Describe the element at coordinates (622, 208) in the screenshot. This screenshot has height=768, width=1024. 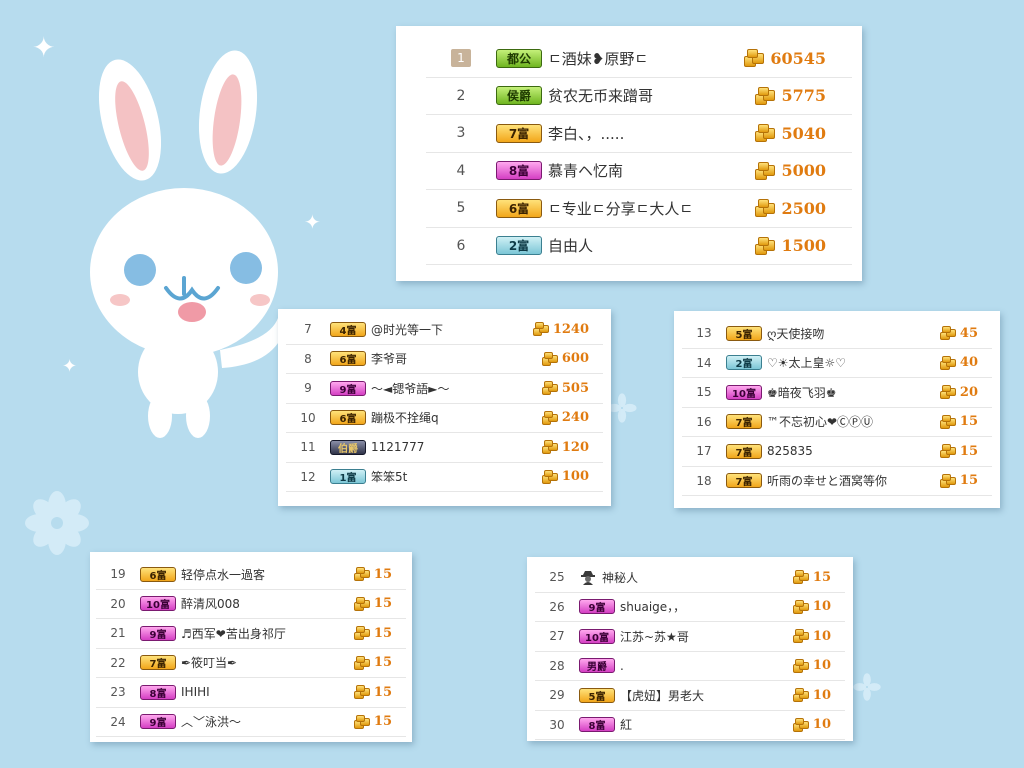
I see `user-name: ㄷ专业ㄷ分享ㄷ大人ㄷ` at that location.